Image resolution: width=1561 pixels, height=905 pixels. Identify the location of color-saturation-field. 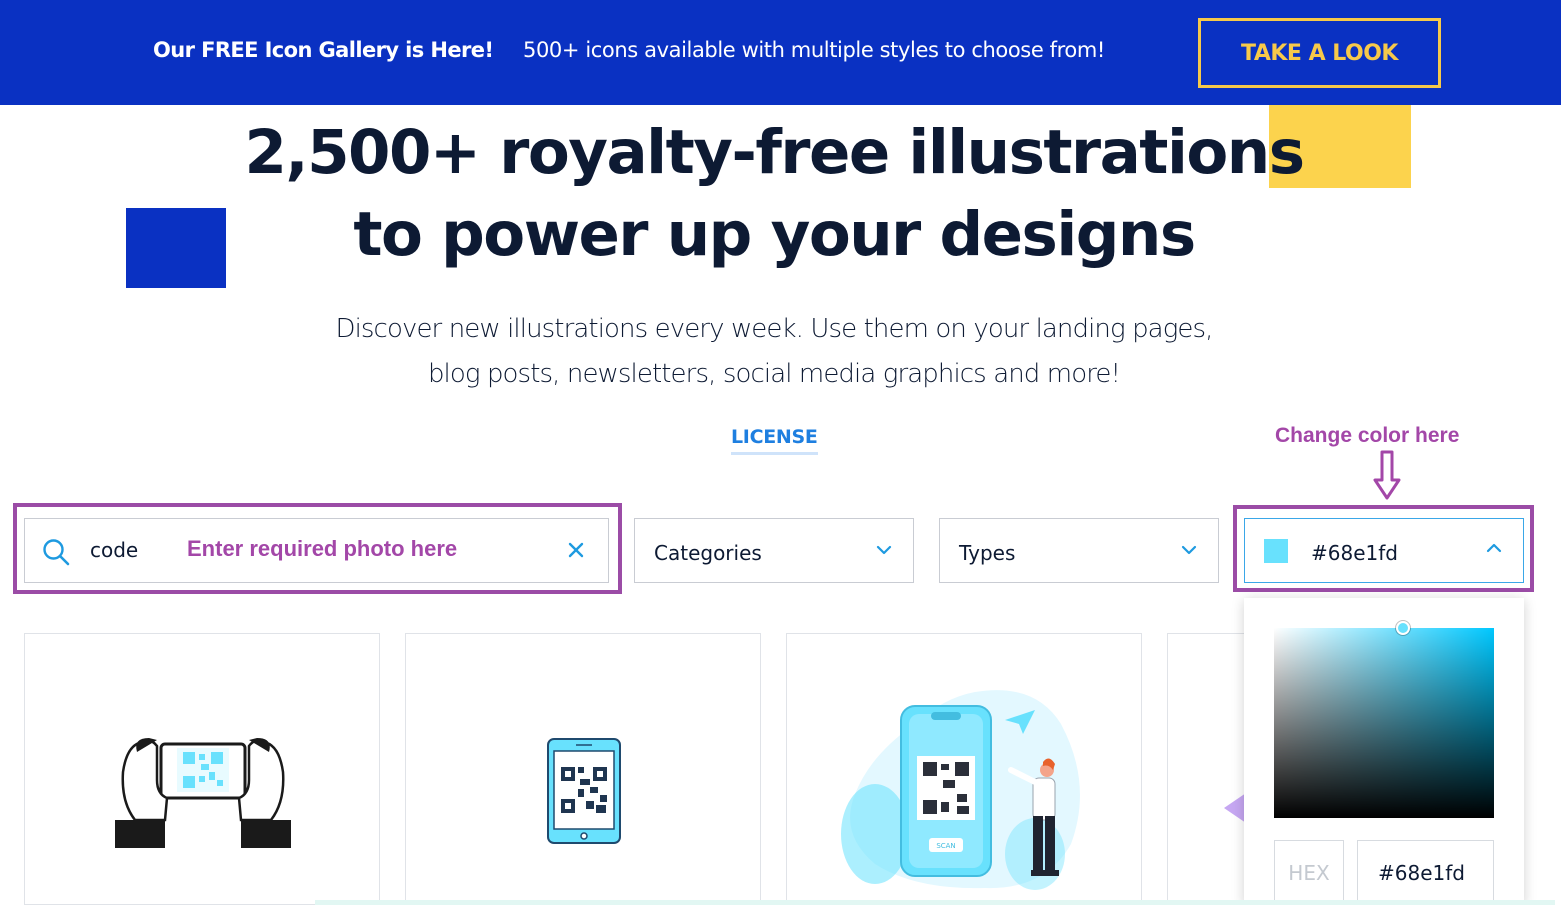
(1384, 719).